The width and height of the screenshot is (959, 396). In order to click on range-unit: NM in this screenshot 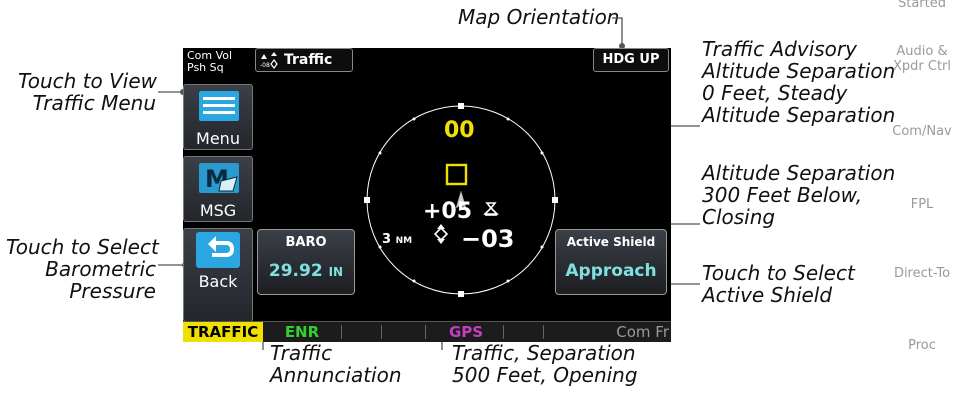, I will do `click(404, 241)`.